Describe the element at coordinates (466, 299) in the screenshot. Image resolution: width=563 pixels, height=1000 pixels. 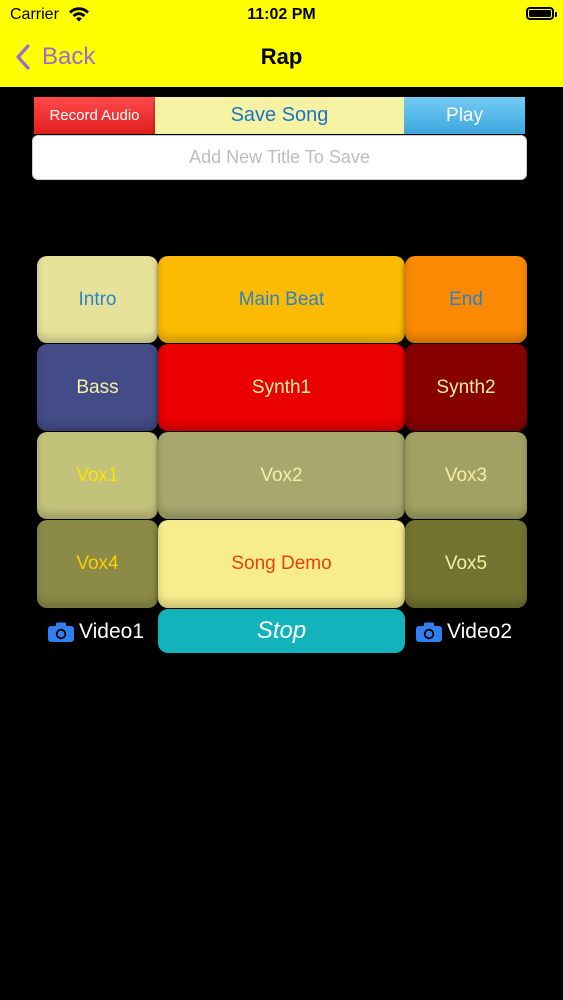
I see `pad-end: End` at that location.